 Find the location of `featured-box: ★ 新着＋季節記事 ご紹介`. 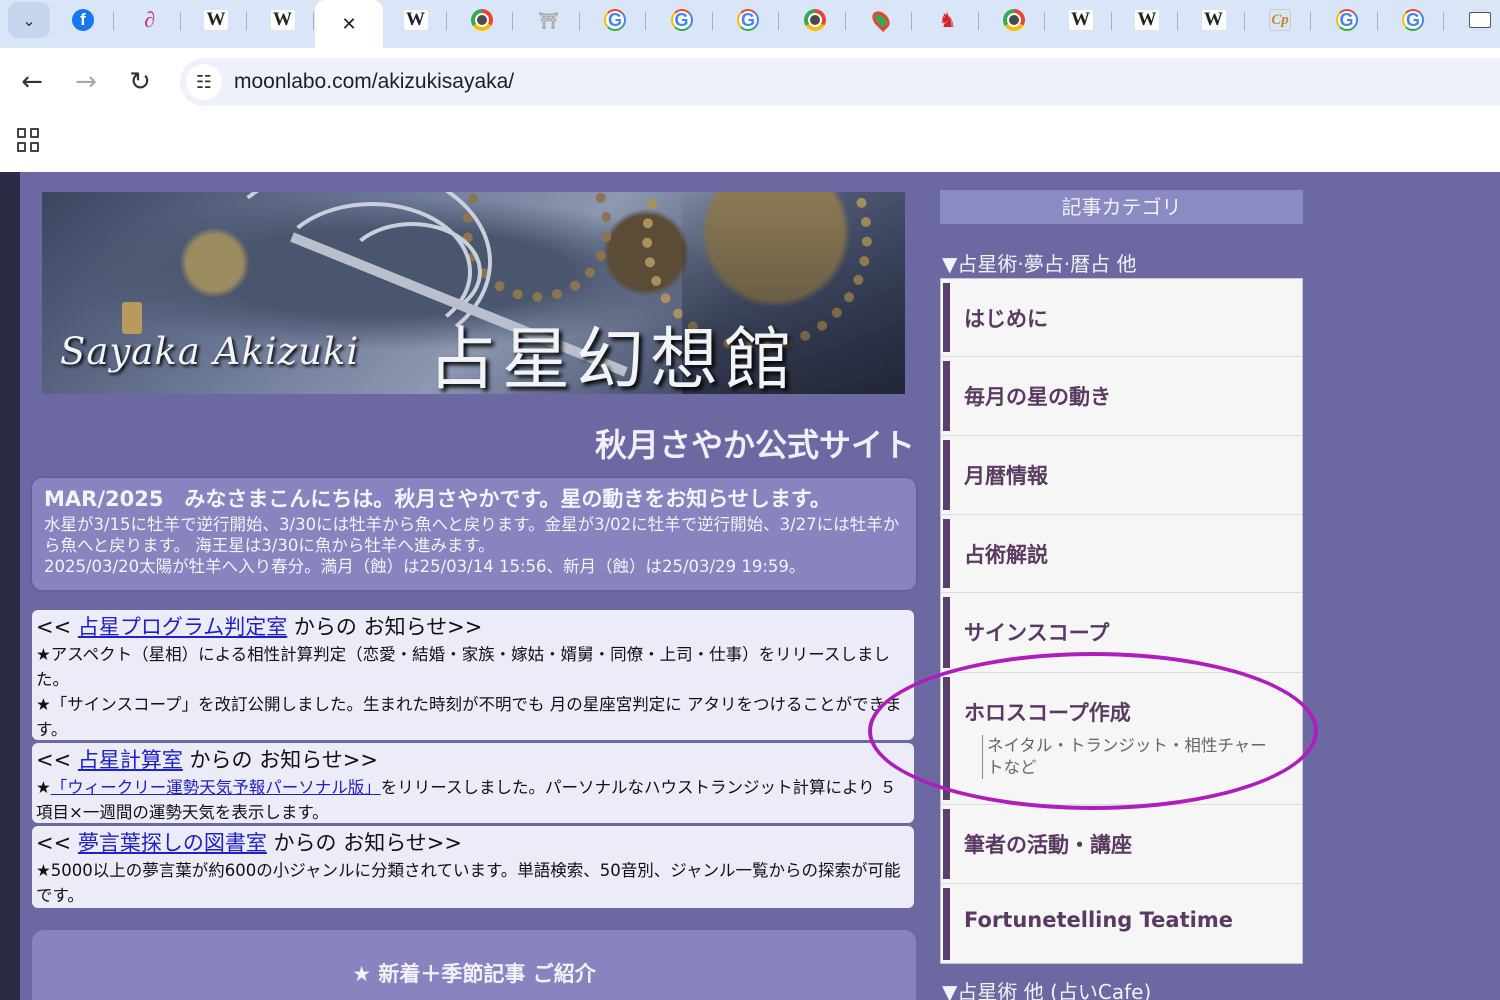

featured-box: ★ 新着＋季節記事 ご紹介 is located at coordinates (474, 965).